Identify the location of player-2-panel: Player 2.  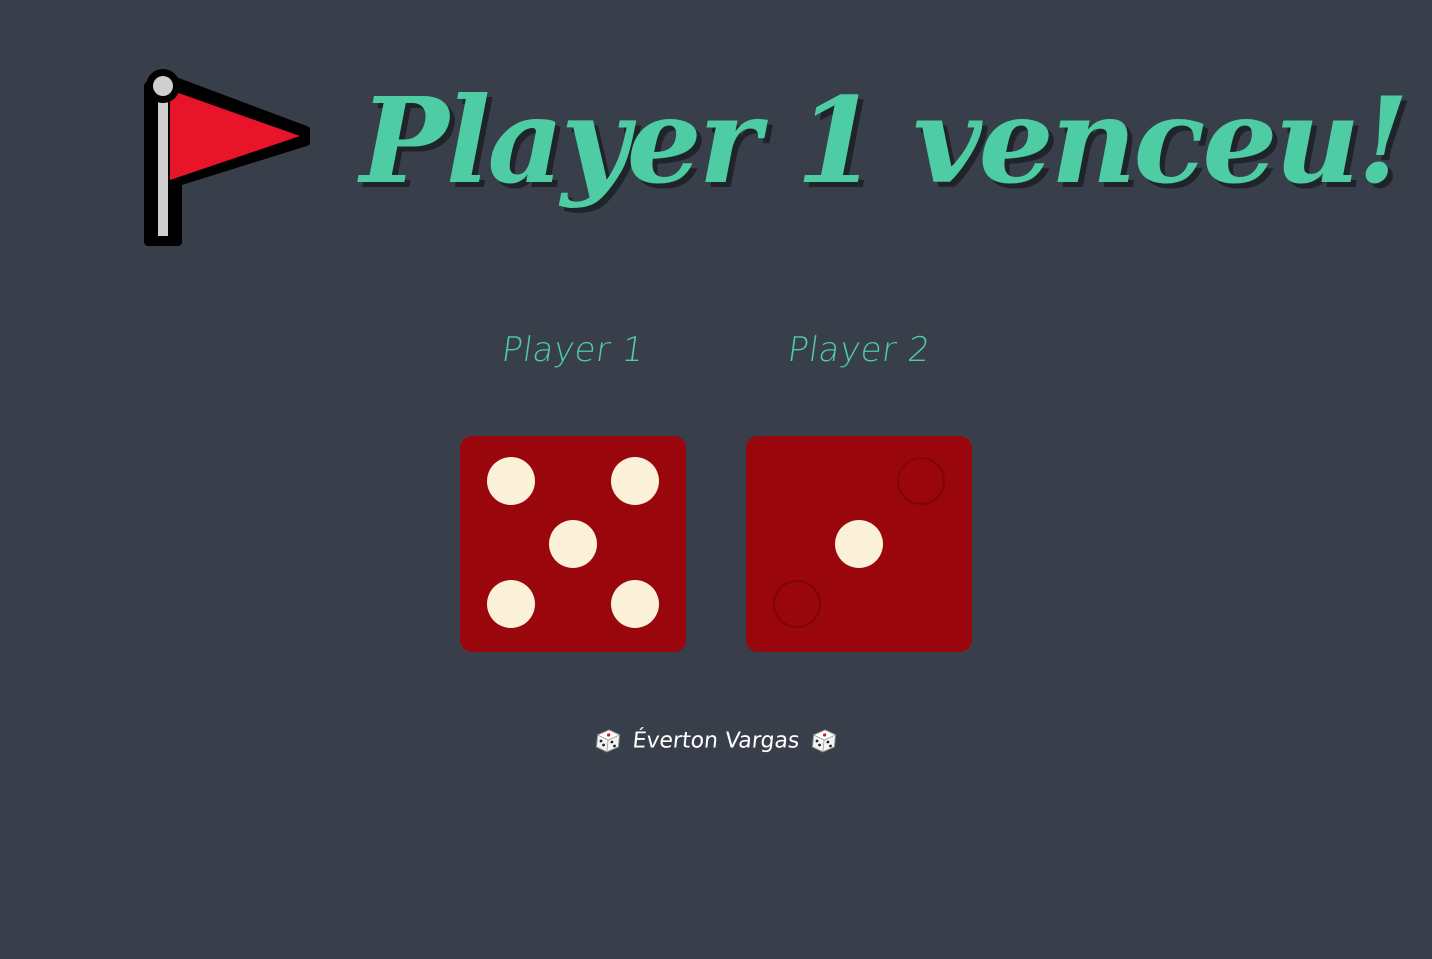
(859, 496).